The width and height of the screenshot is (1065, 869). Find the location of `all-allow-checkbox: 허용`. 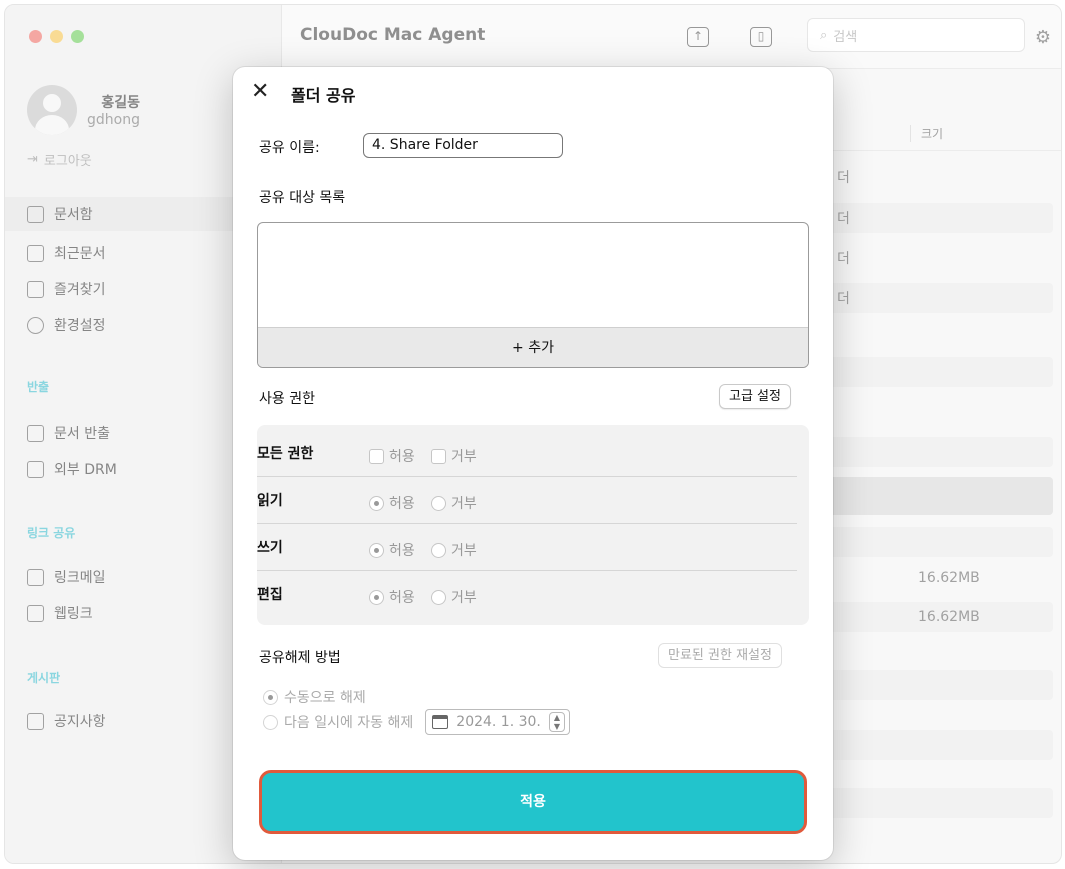

all-allow-checkbox: 허용 is located at coordinates (392, 456).